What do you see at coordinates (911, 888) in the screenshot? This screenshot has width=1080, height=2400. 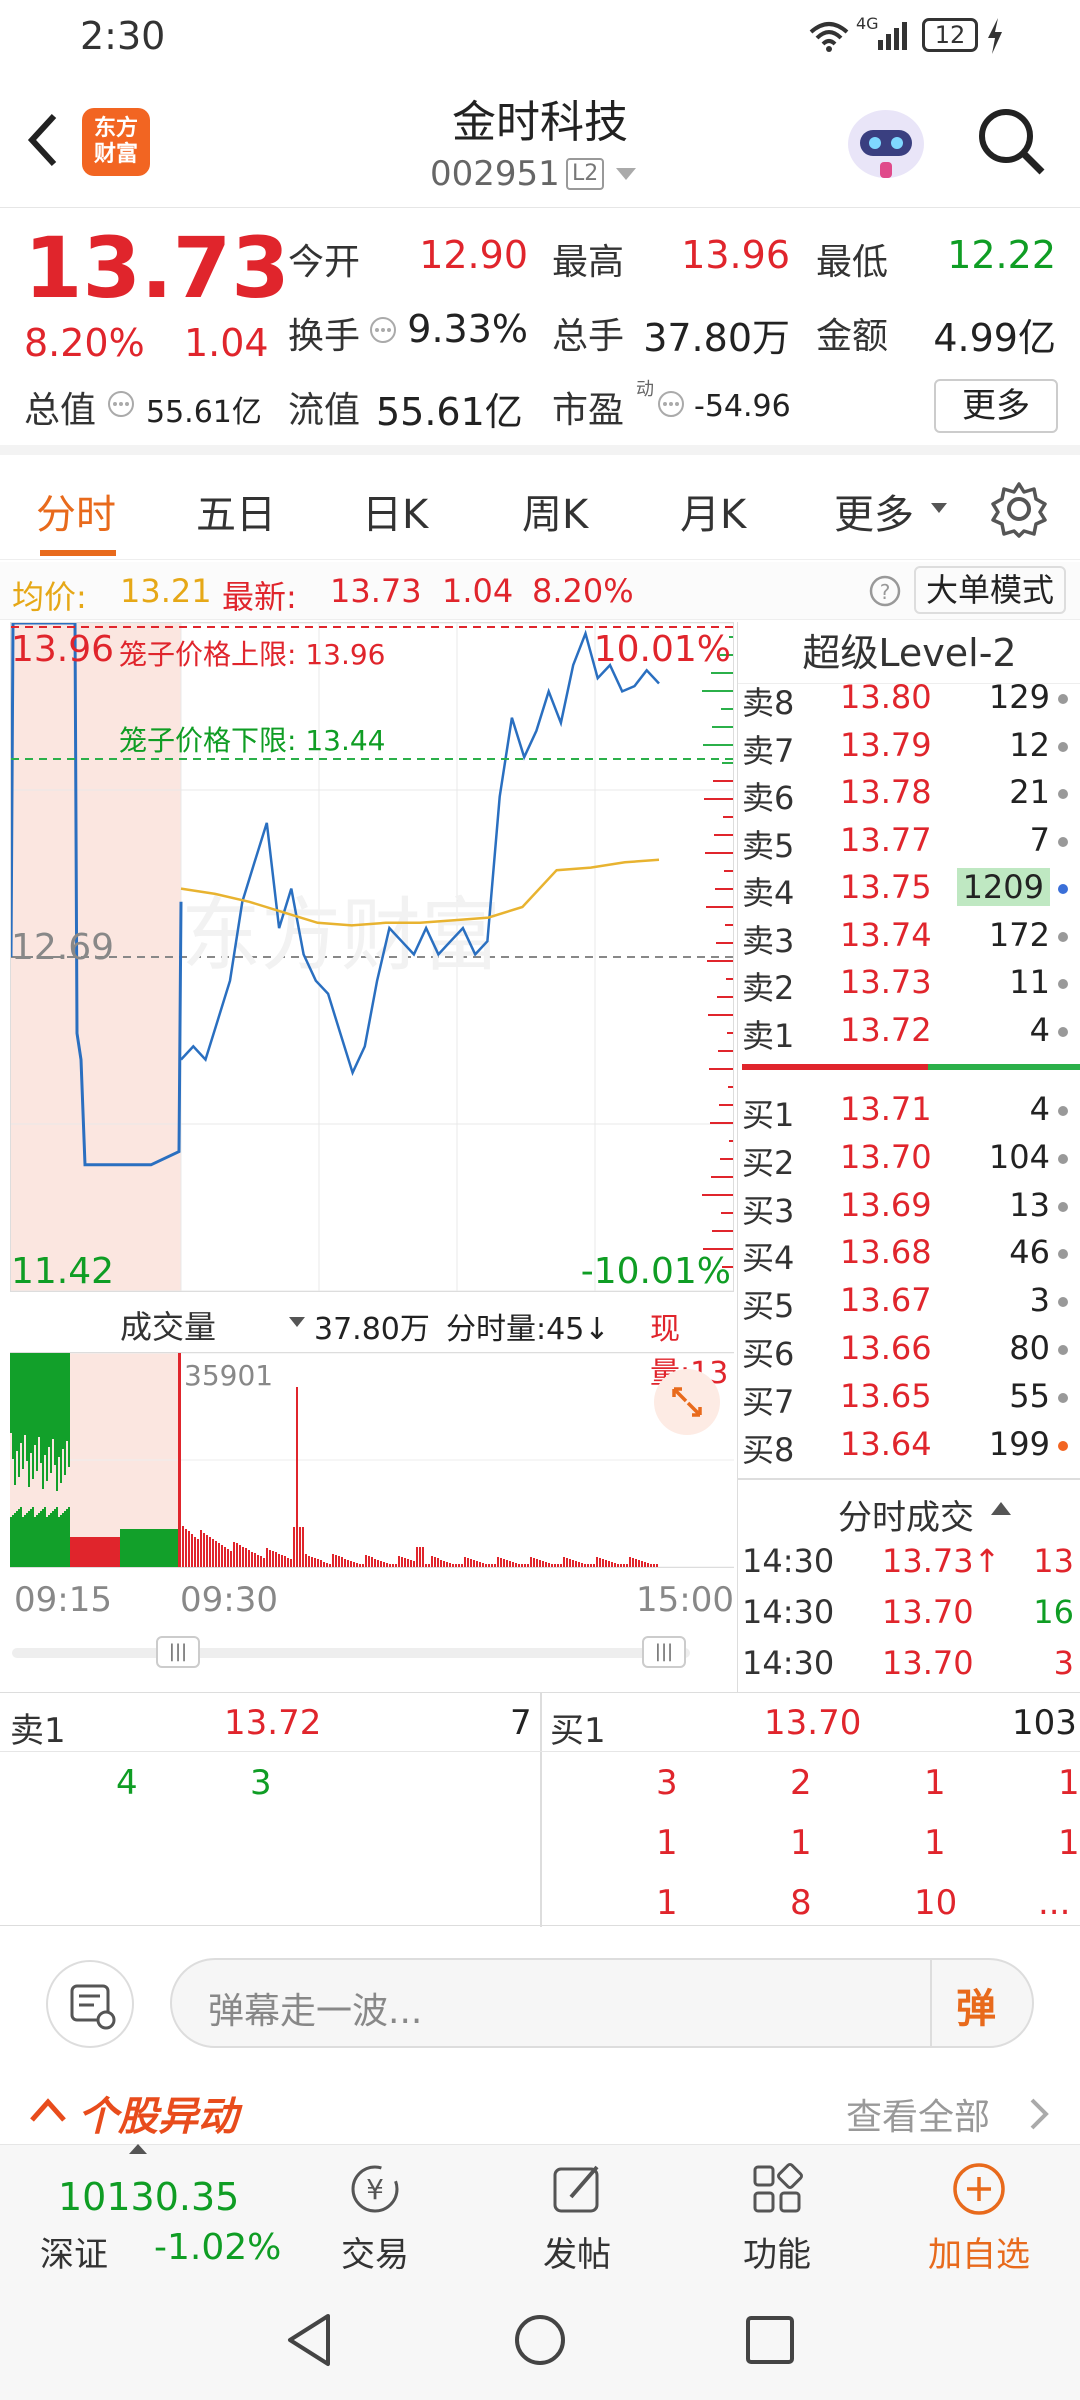 I see `ask-row: 卖4 13.75 1209` at bounding box center [911, 888].